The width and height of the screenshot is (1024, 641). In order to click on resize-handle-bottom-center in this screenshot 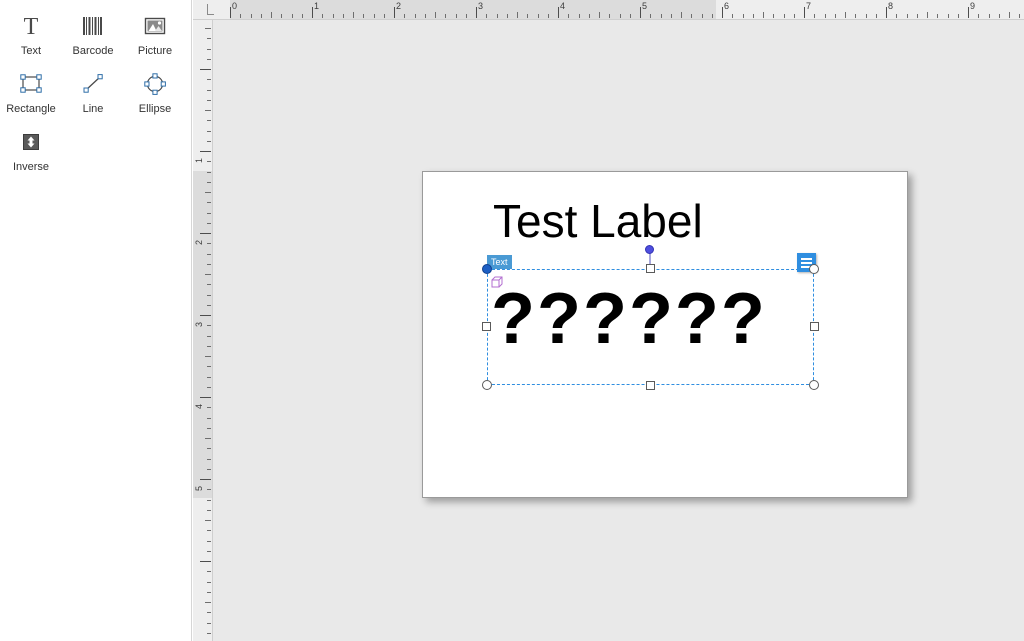, I will do `click(650, 385)`.